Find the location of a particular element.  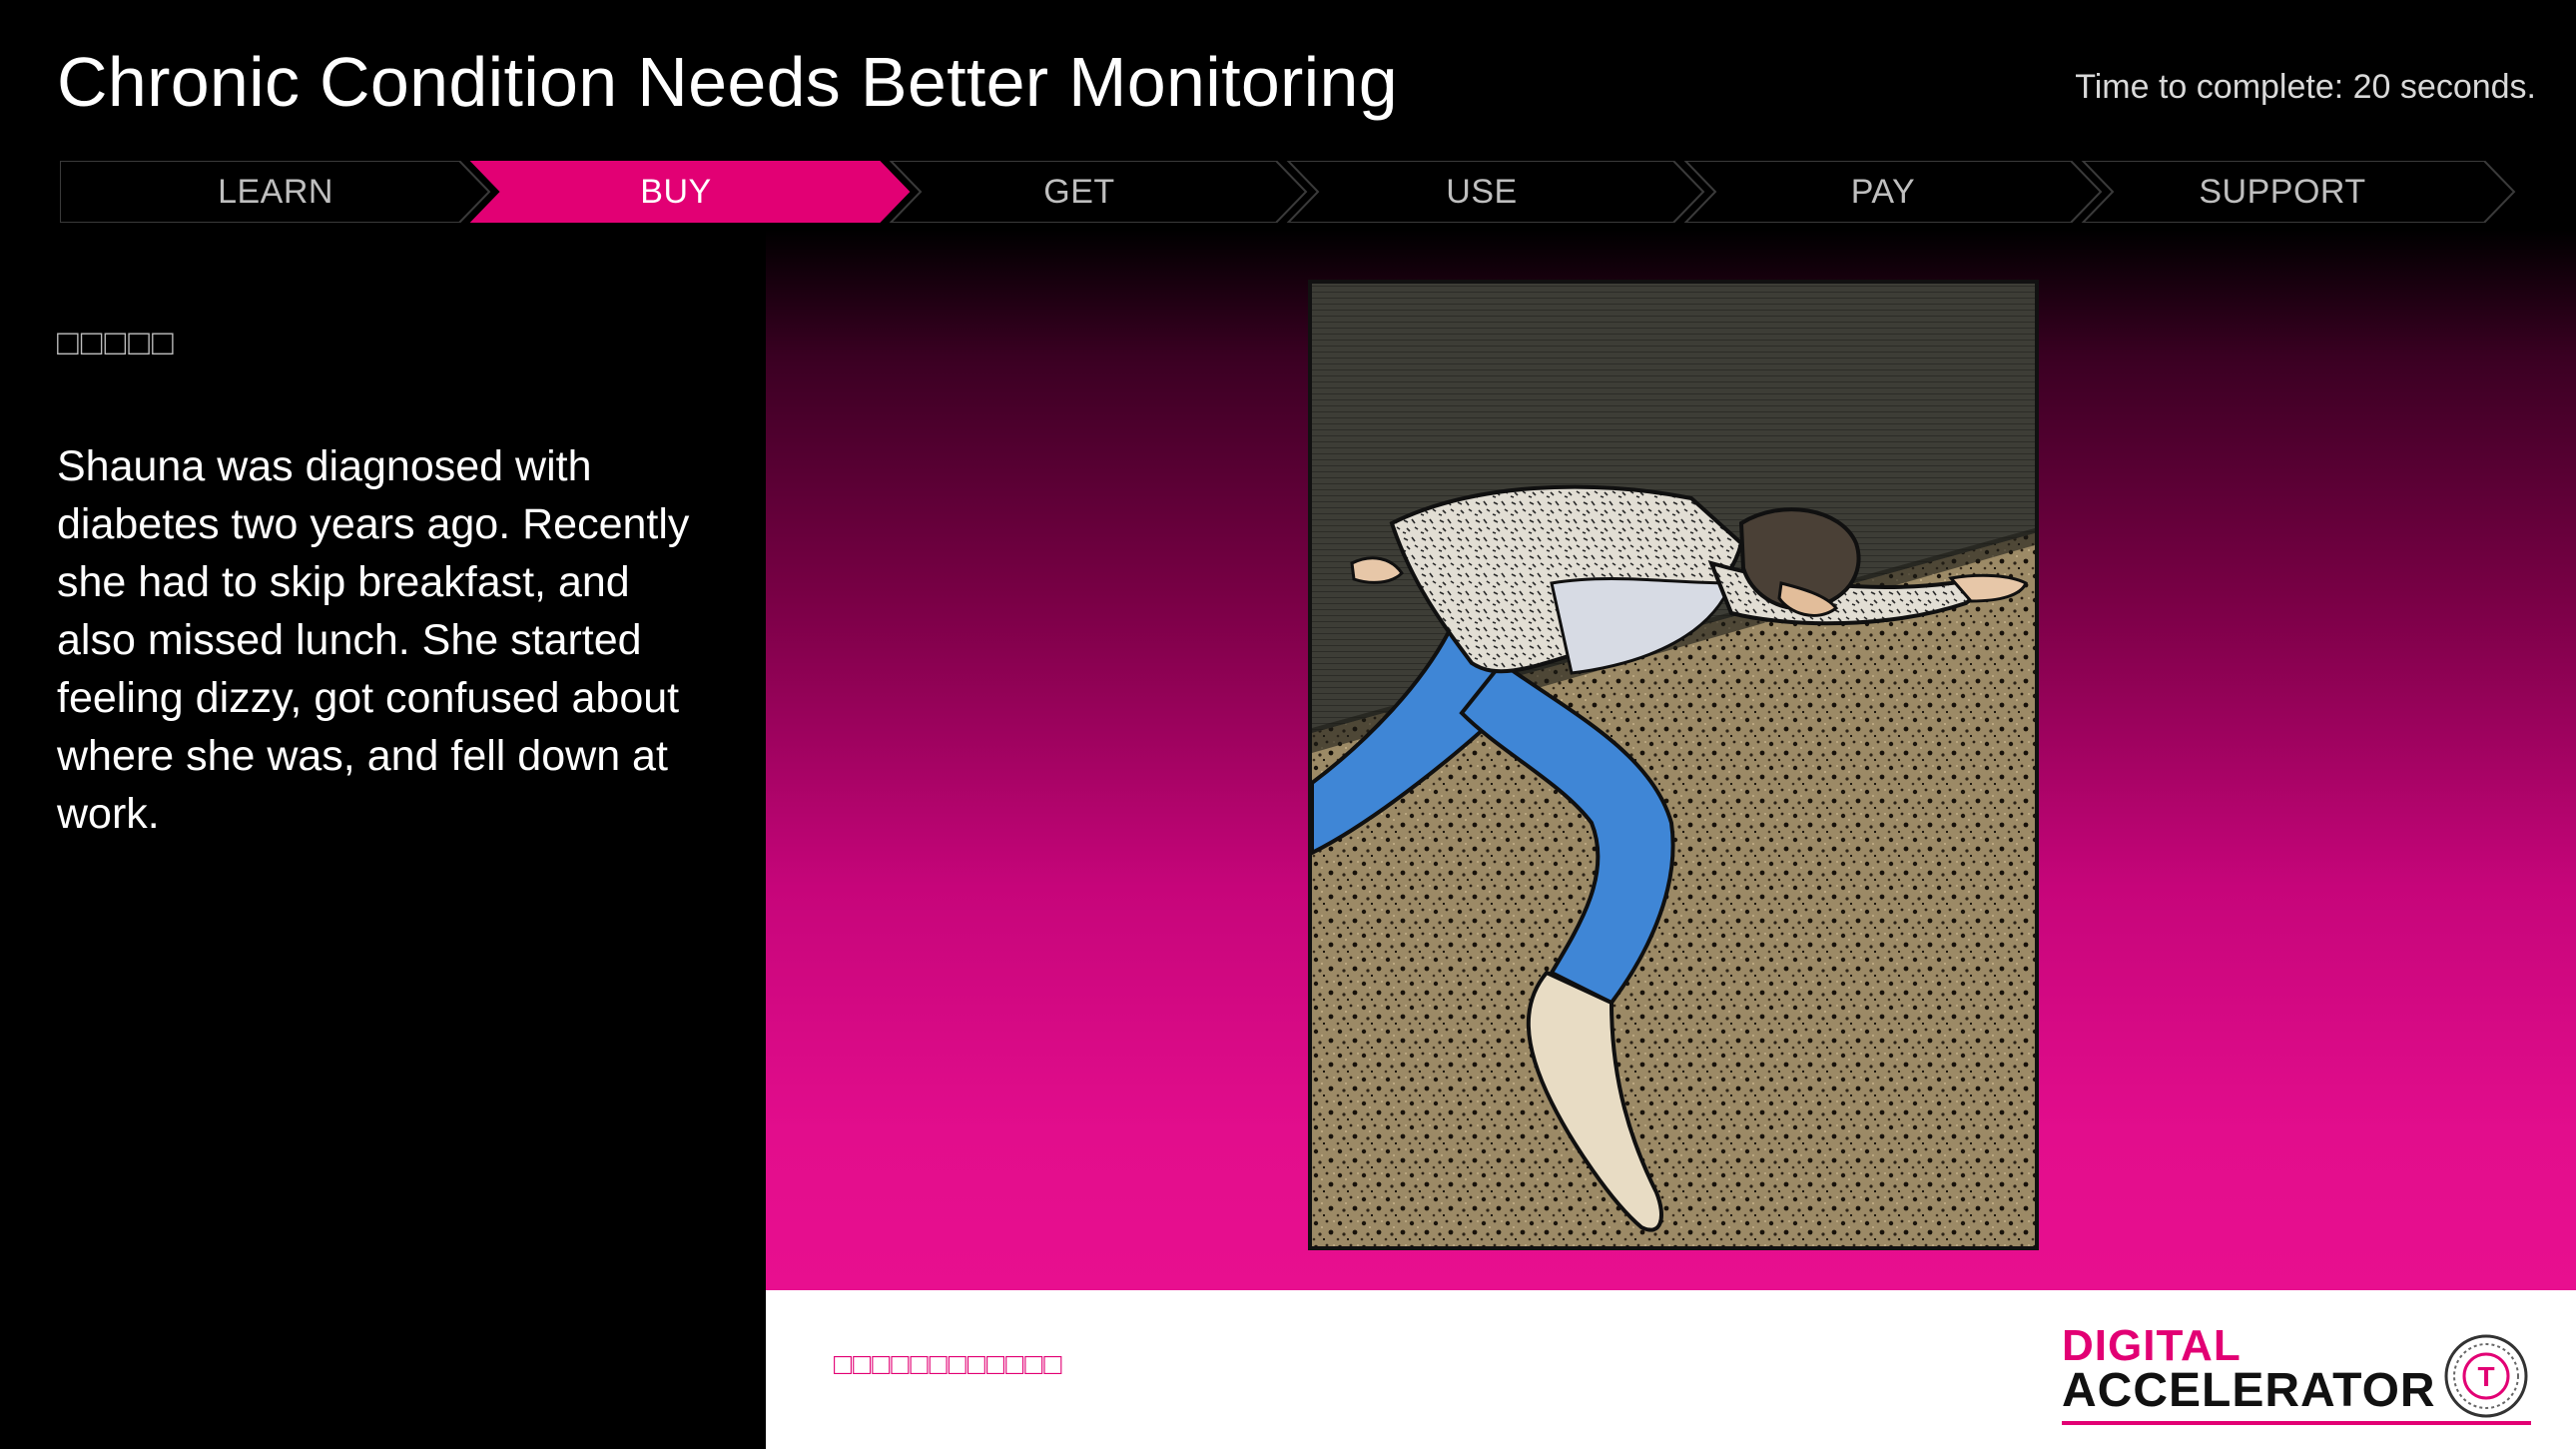

t-seal-icon: T is located at coordinates (2486, 1376).